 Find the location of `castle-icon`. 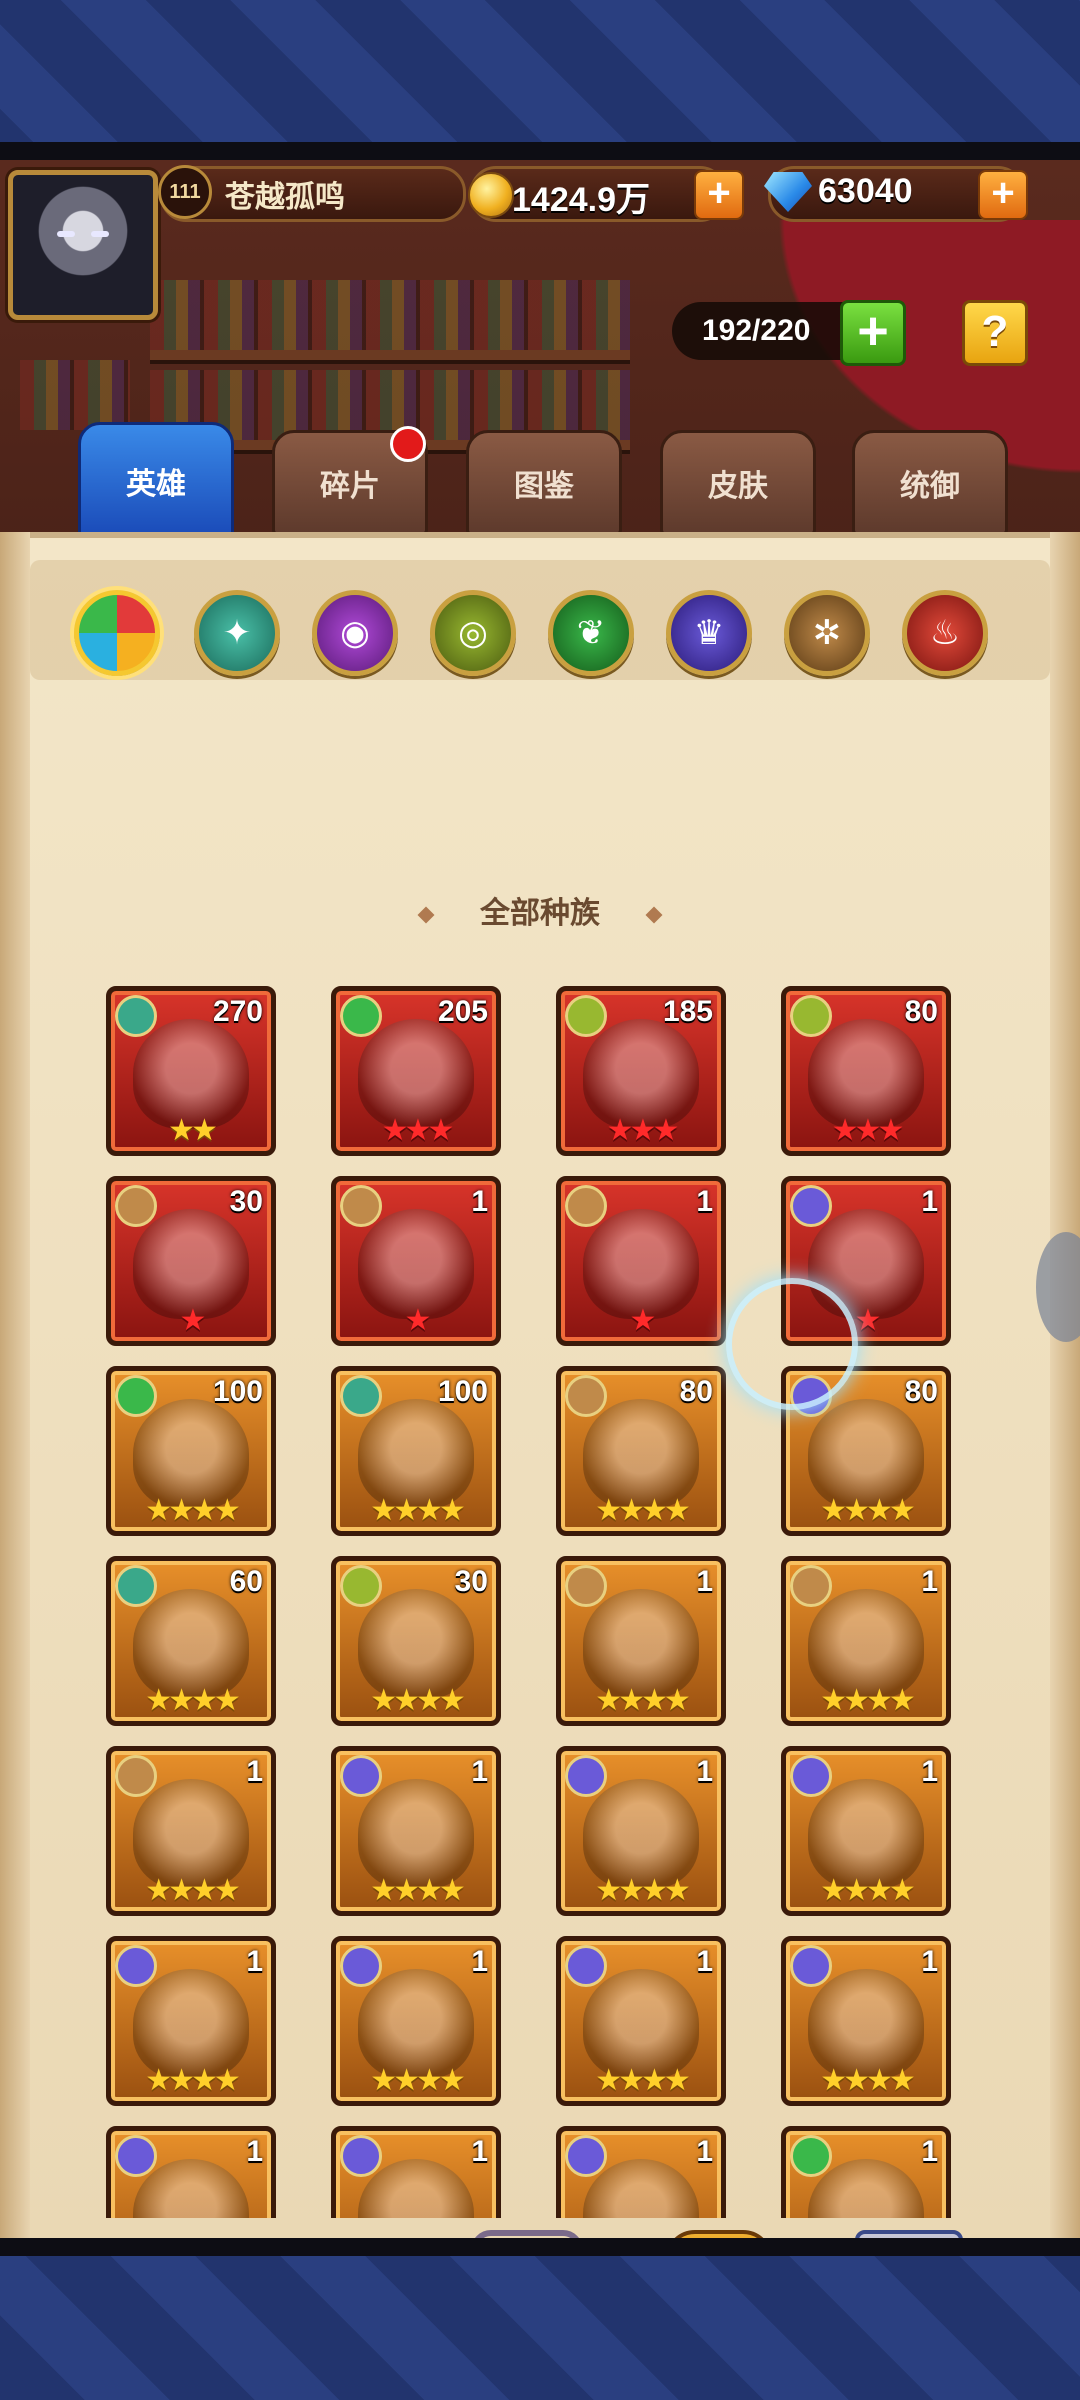

castle-icon is located at coordinates (135, 2234).